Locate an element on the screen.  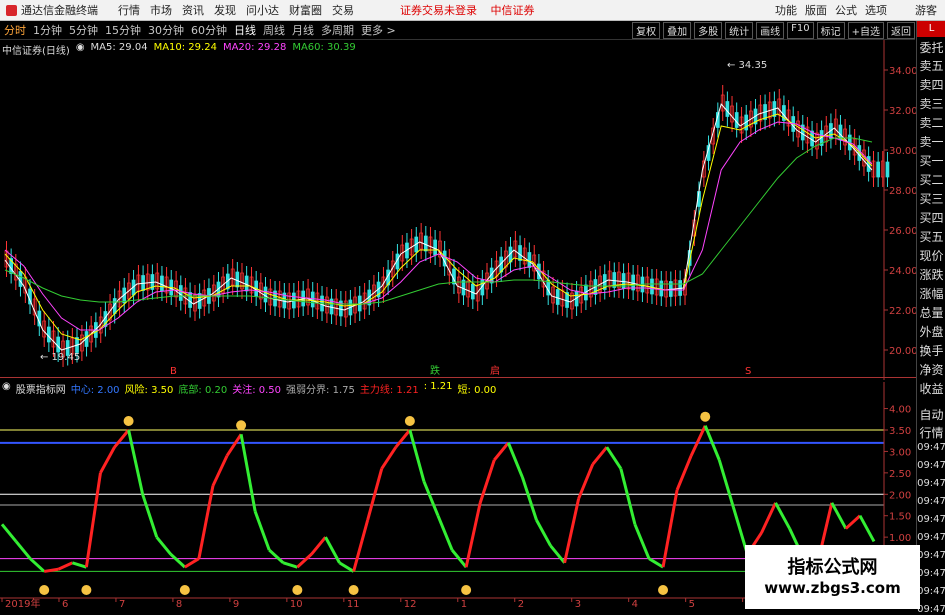
panel-item-4: 卖二 is located at coordinates (931, 122).